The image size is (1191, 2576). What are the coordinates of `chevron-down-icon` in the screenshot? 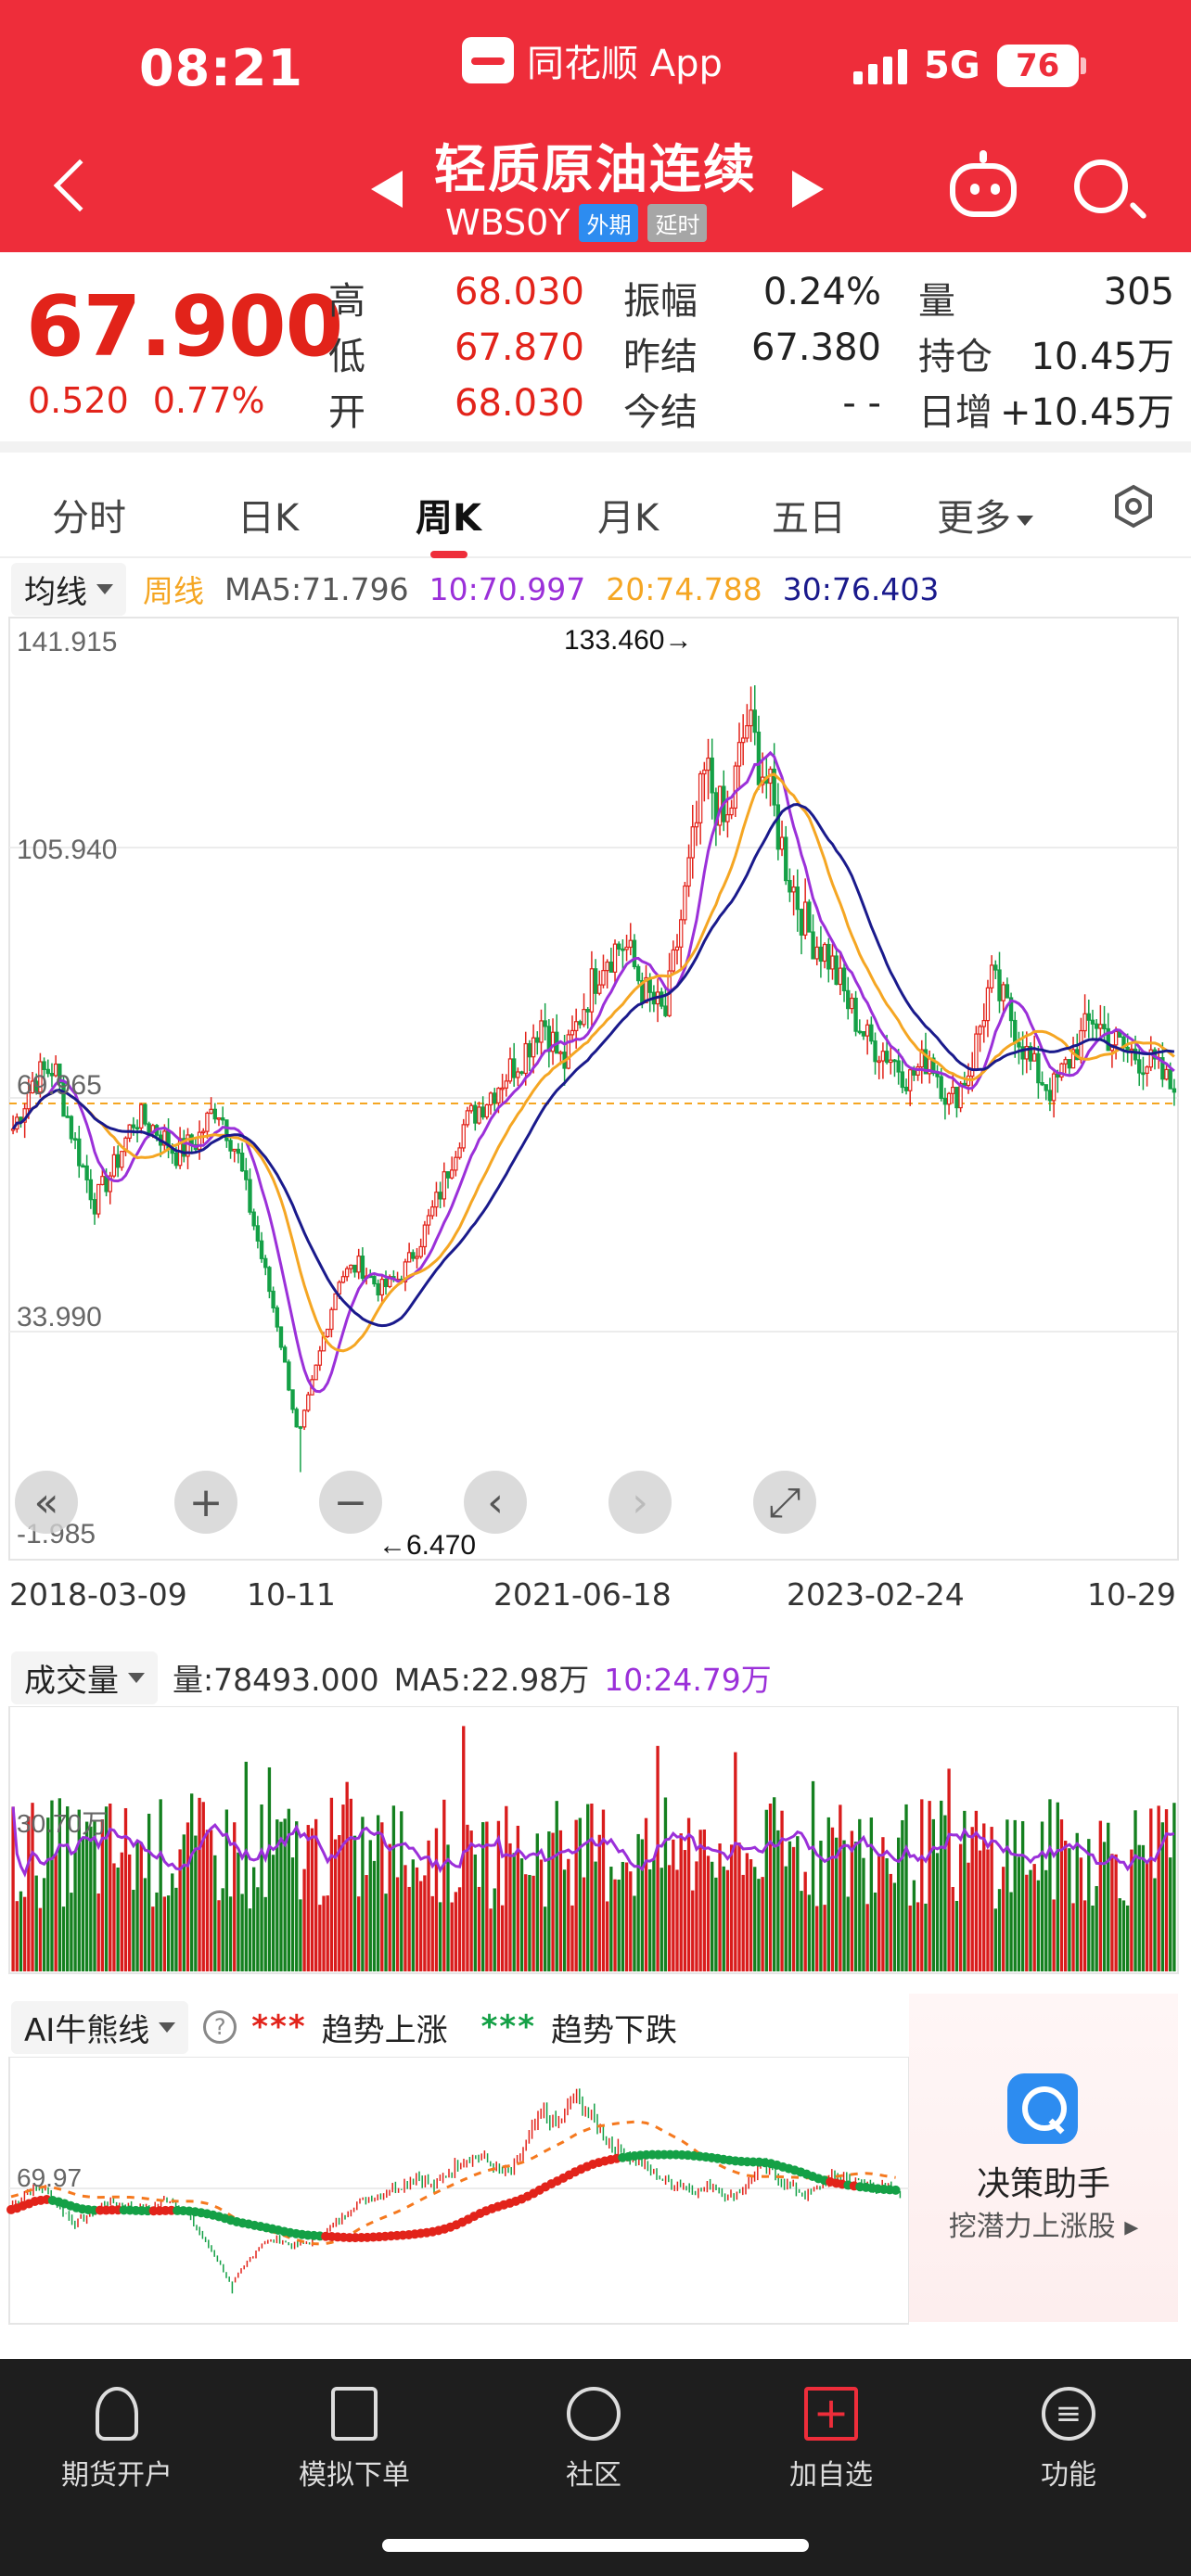 It's located at (104, 588).